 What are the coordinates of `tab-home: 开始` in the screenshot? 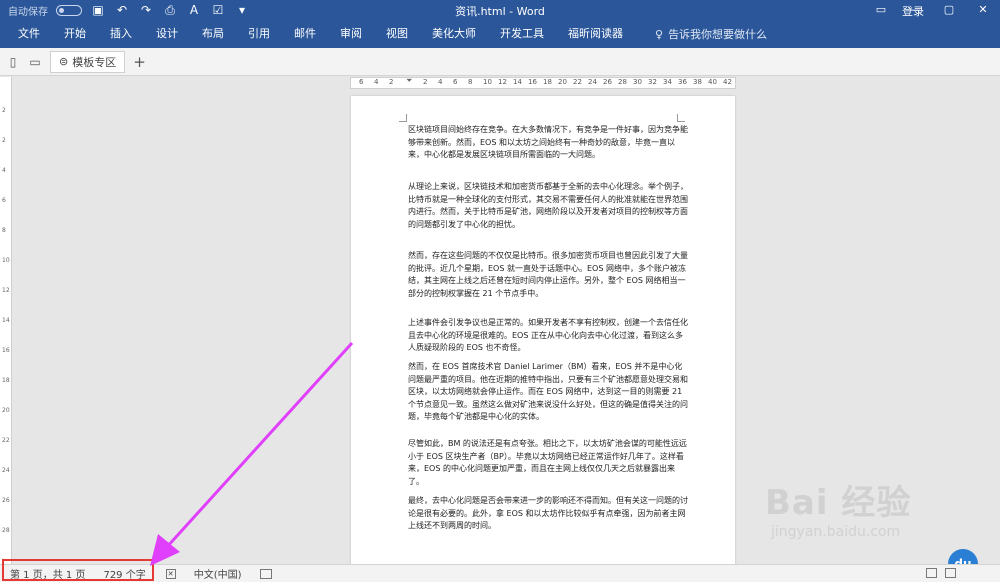 It's located at (75, 34).